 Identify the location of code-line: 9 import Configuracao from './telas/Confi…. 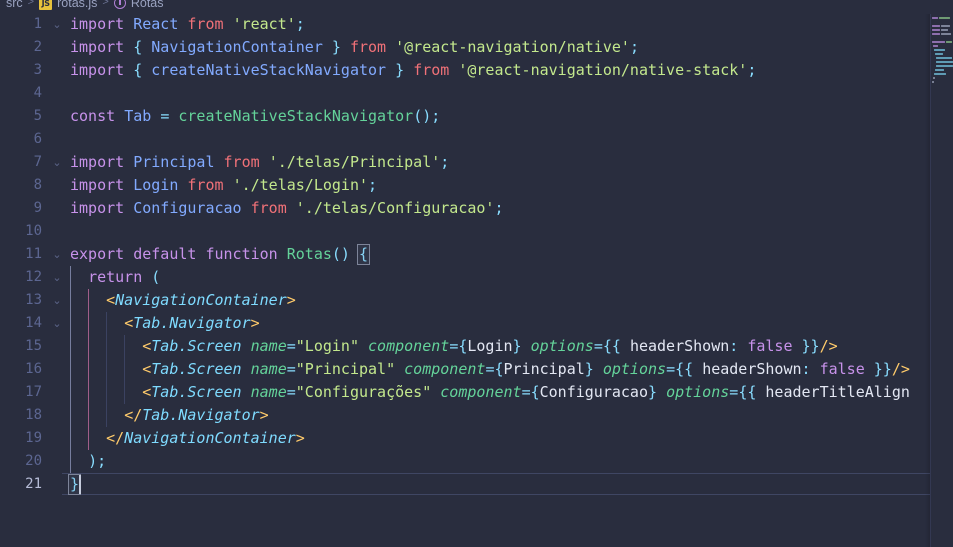
(476, 208).